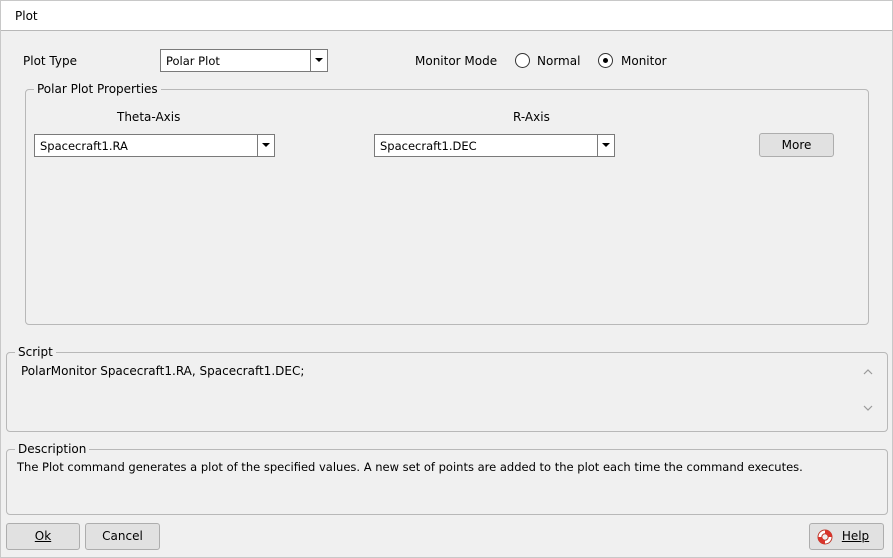  What do you see at coordinates (149, 117) in the screenshot?
I see `theta-axis-label: Theta-Axis` at bounding box center [149, 117].